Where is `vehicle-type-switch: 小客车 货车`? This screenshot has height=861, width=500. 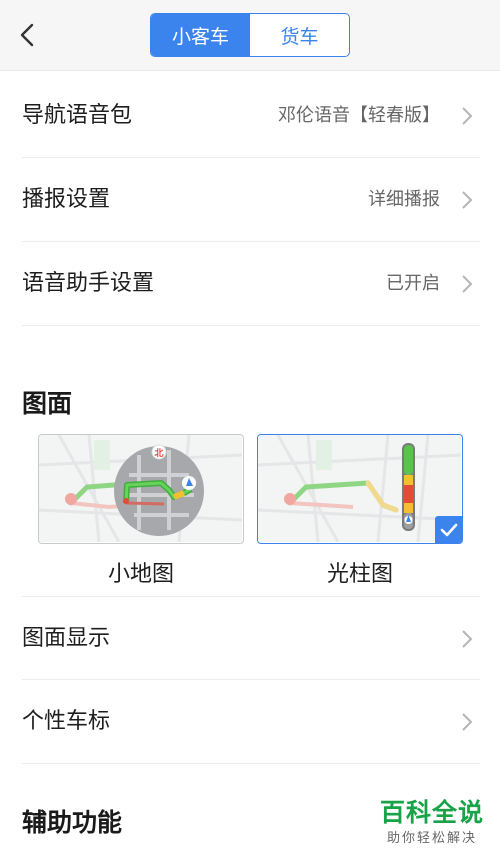
vehicle-type-switch: 小客车 货车 is located at coordinates (250, 35).